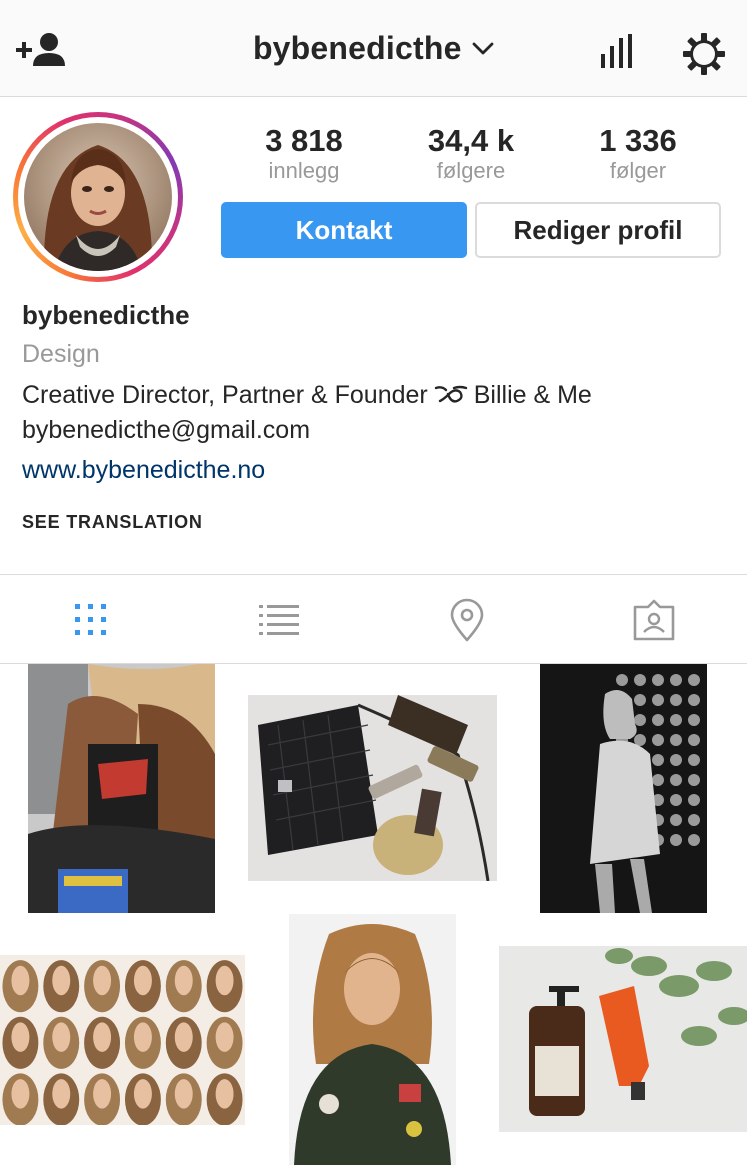 The width and height of the screenshot is (747, 1165). I want to click on grid-view-icon, so click(91, 620).